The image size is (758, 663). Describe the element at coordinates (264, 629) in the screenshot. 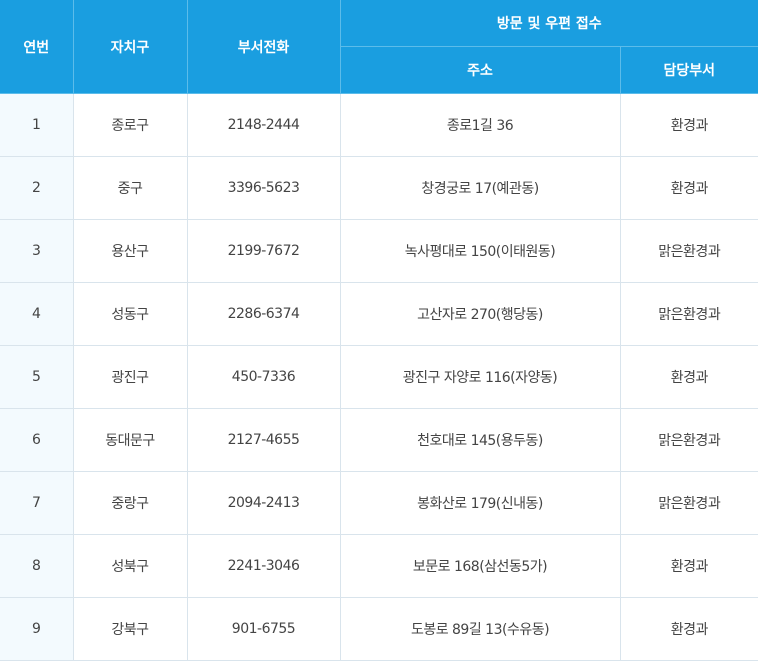

I see `cell-phone: 901-6755` at that location.